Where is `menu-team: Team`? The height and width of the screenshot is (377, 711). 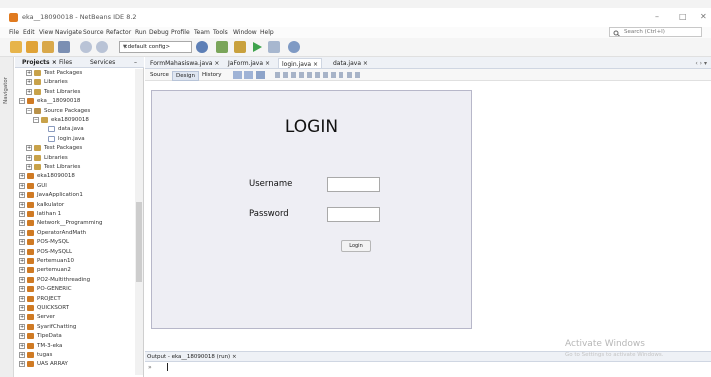
menu-team: Team is located at coordinates (202, 32).